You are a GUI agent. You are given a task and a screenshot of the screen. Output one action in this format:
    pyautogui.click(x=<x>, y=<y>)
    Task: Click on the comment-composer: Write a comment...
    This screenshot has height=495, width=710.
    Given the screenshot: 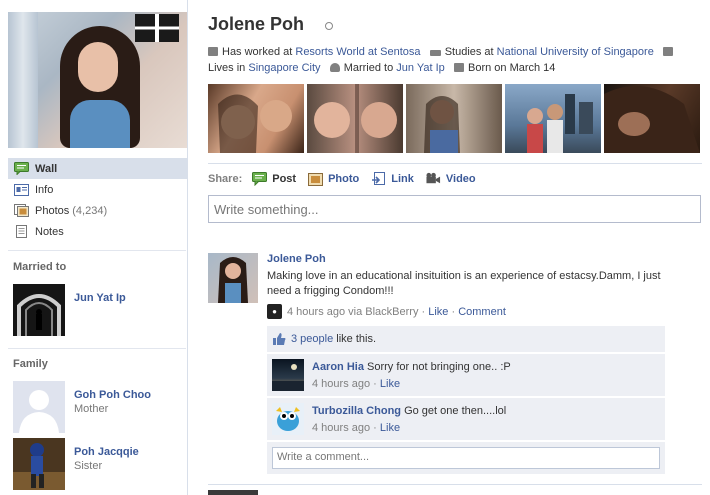 What is the action you would take?
    pyautogui.click(x=466, y=458)
    